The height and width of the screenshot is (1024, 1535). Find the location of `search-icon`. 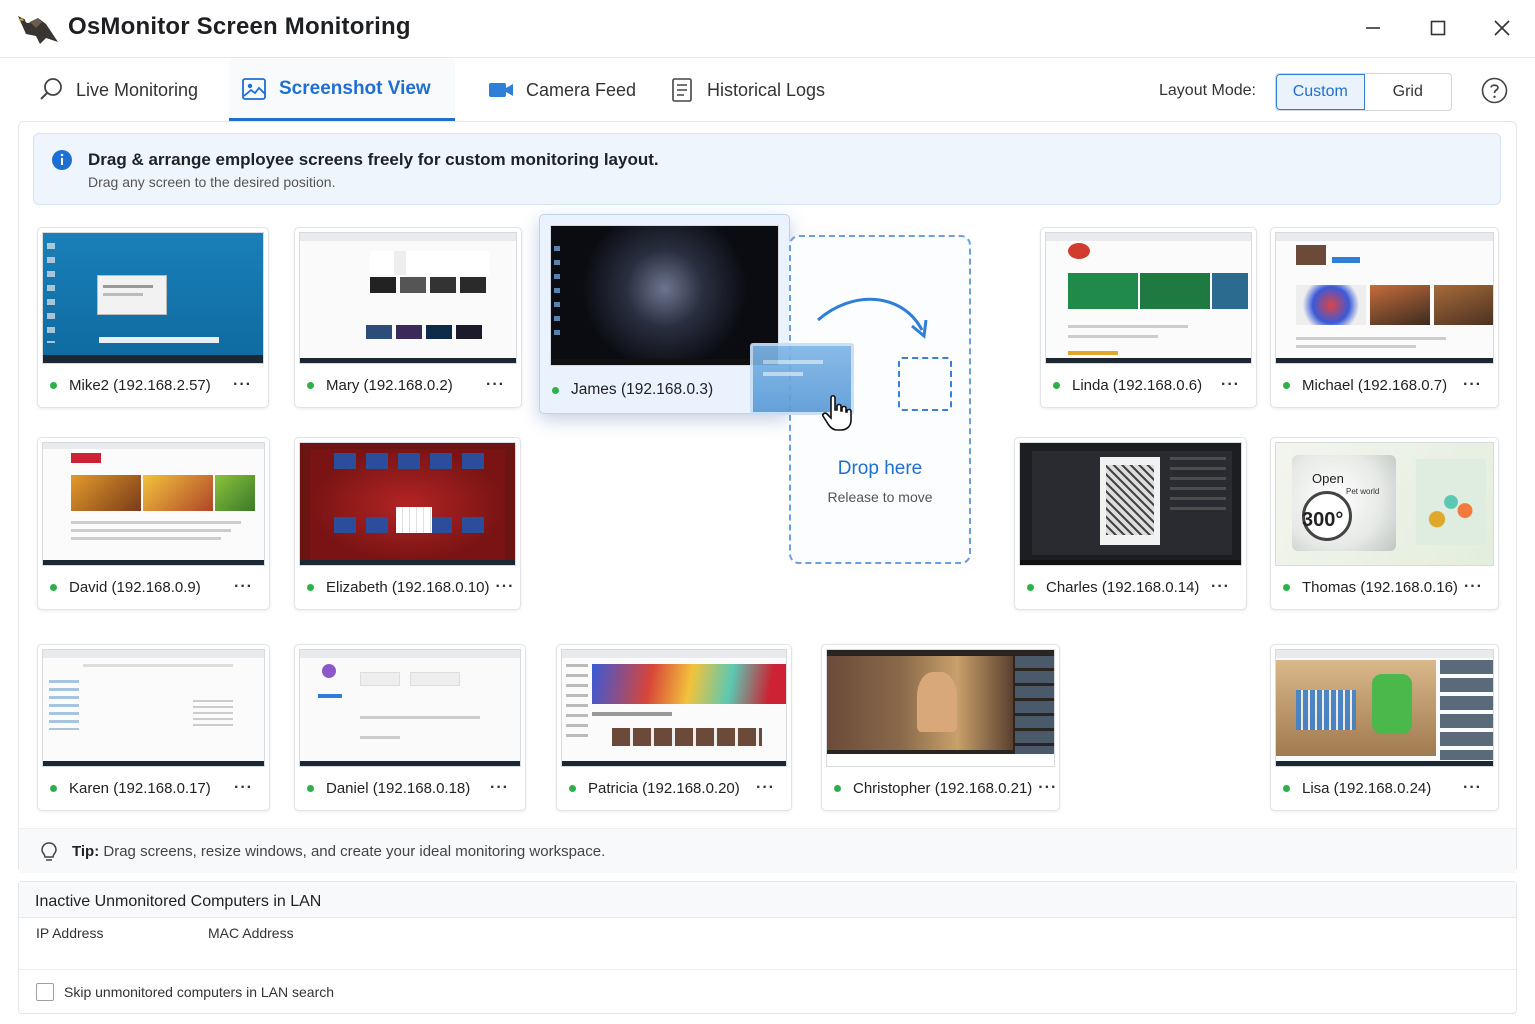

search-icon is located at coordinates (51, 89).